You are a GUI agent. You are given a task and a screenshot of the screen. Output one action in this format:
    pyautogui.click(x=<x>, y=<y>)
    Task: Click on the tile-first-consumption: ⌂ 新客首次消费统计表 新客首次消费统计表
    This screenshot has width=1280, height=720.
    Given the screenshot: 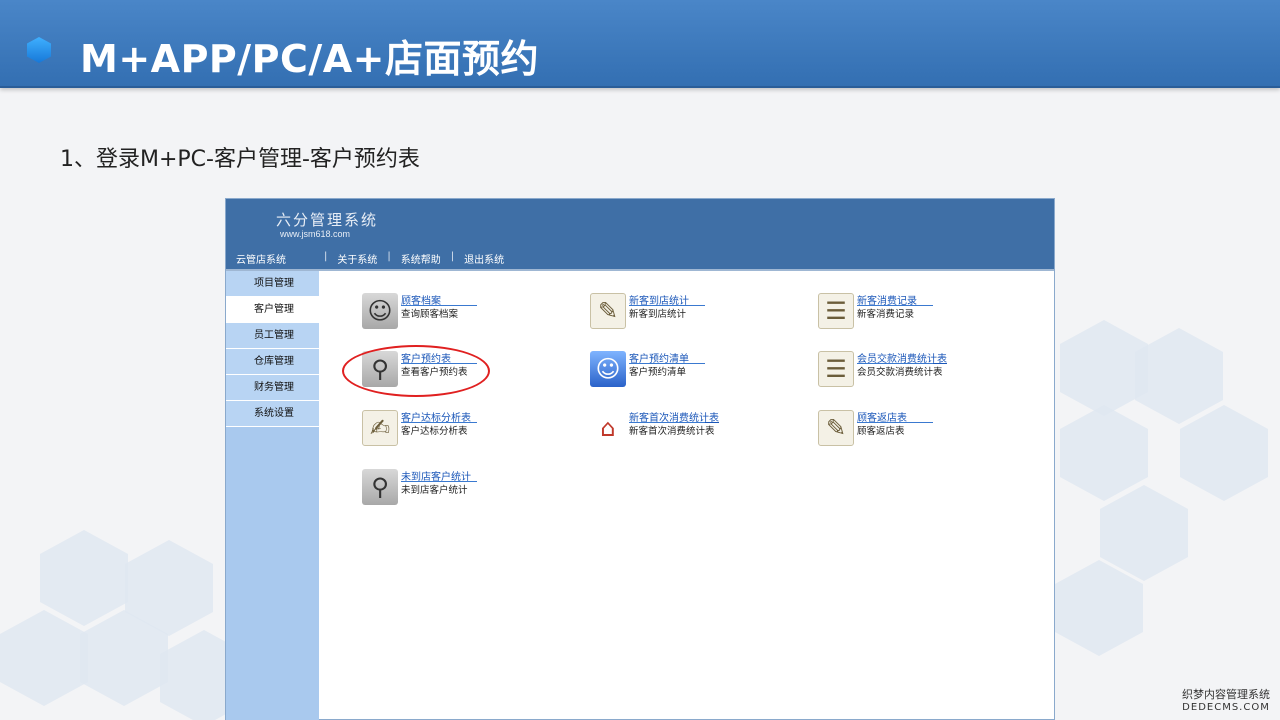 What is the action you would take?
    pyautogui.click(x=690, y=428)
    